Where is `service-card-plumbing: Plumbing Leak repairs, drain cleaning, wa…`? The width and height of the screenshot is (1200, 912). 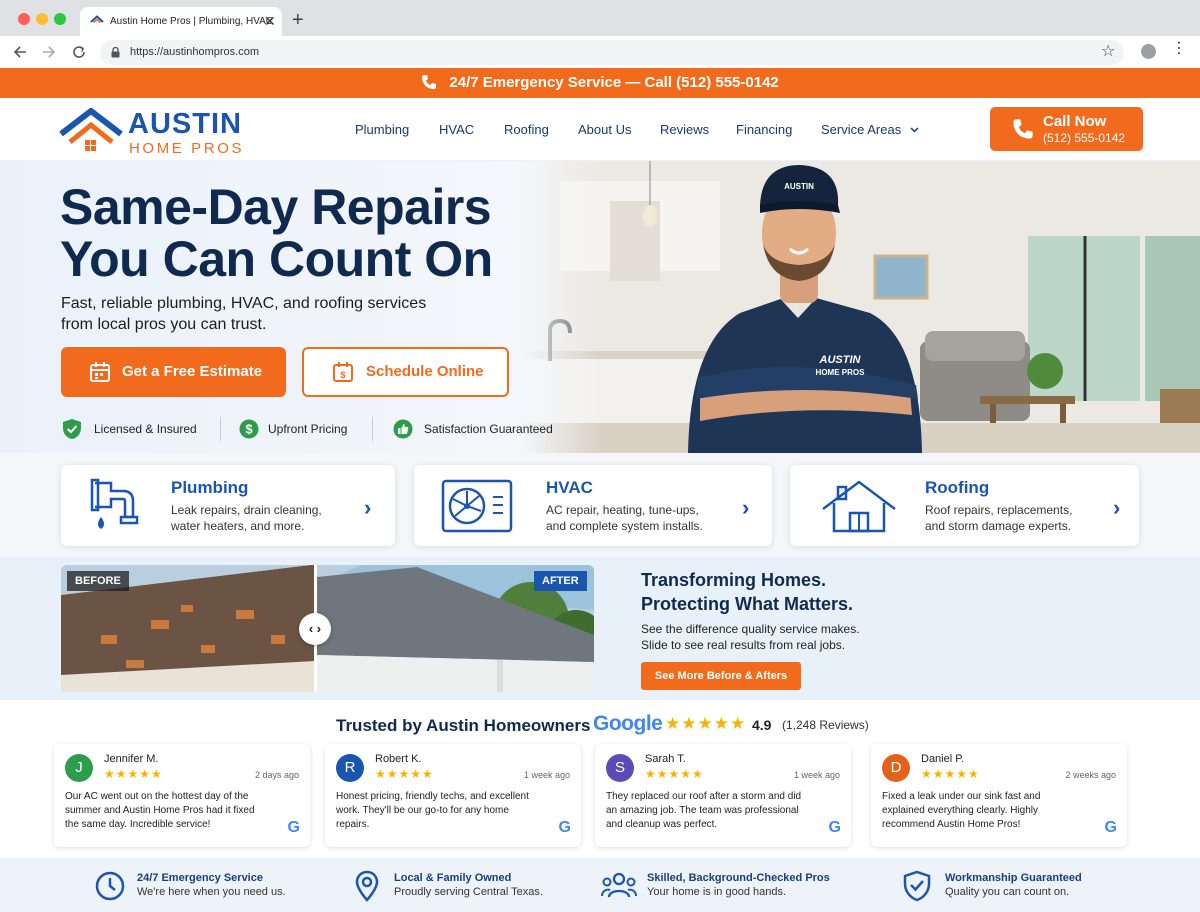
service-card-plumbing: Plumbing Leak repairs, drain cleaning, wa… is located at coordinates (228, 505).